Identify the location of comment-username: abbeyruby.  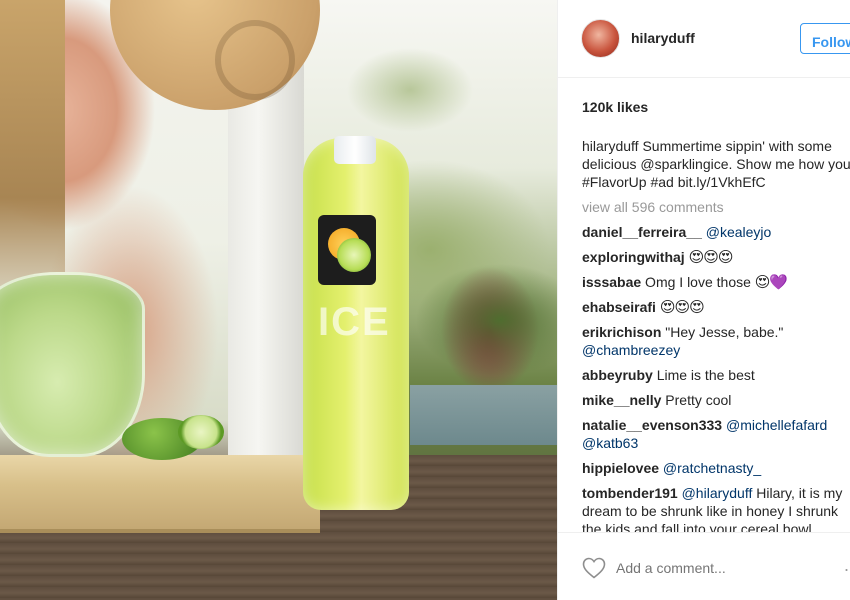
(617, 375).